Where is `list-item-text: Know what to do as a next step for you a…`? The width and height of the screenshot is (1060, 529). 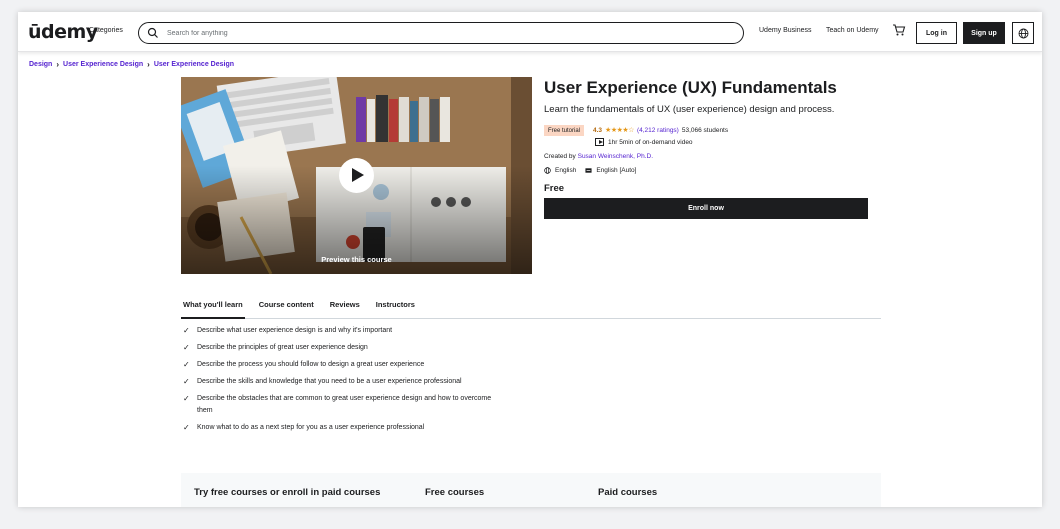 list-item-text: Know what to do as a next step for you a… is located at coordinates (311, 427).